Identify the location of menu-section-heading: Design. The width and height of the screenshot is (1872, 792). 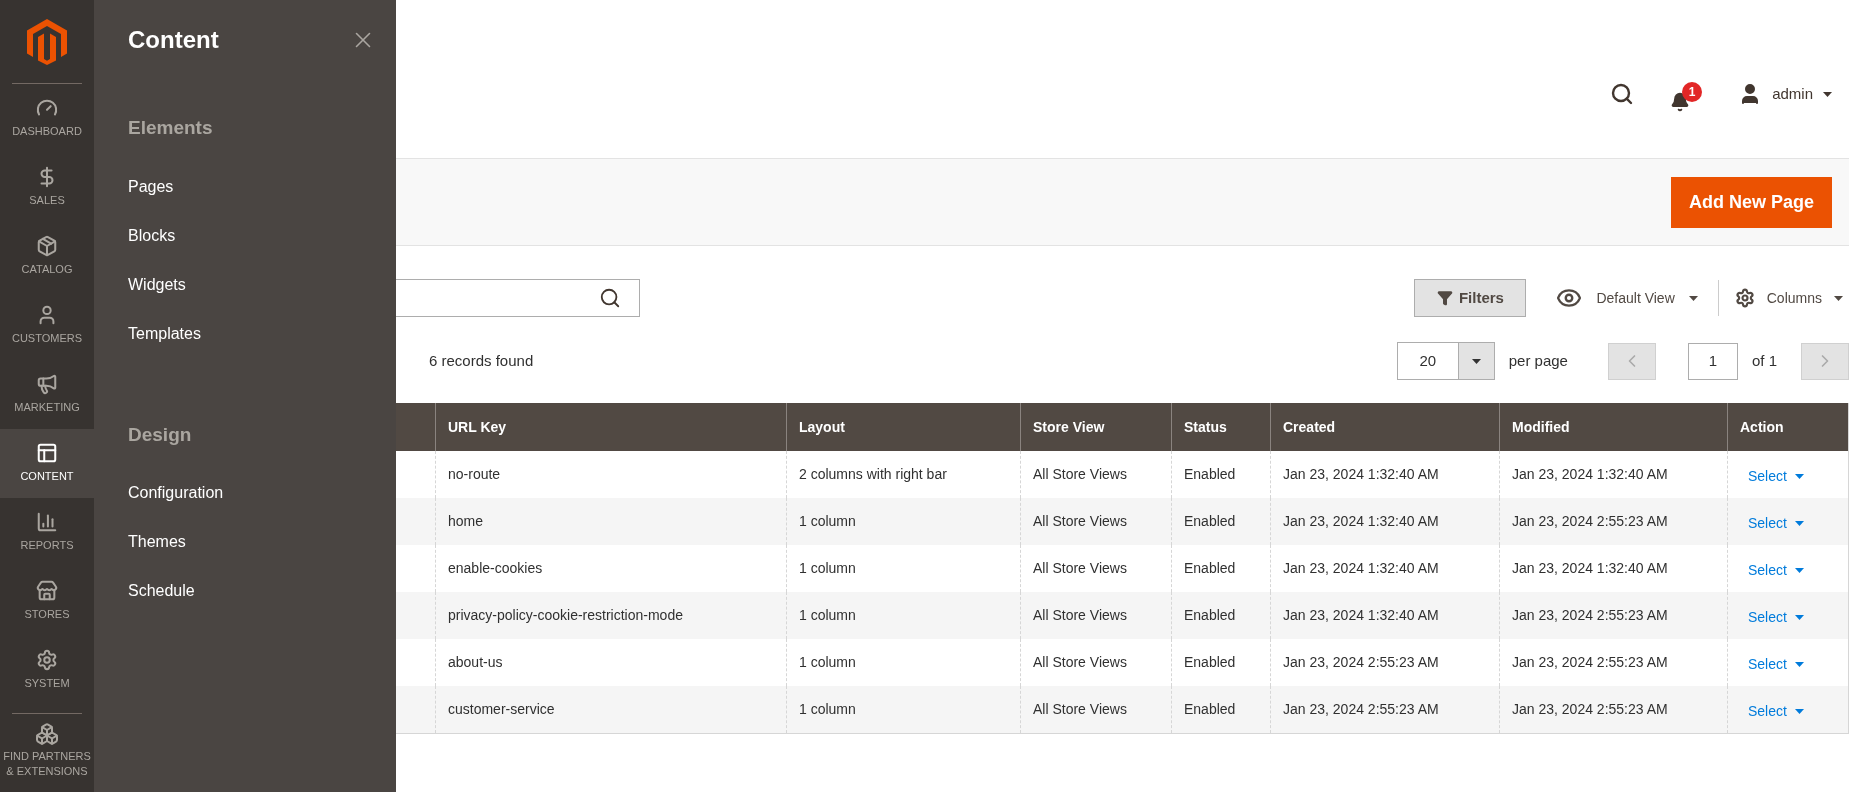
(160, 434).